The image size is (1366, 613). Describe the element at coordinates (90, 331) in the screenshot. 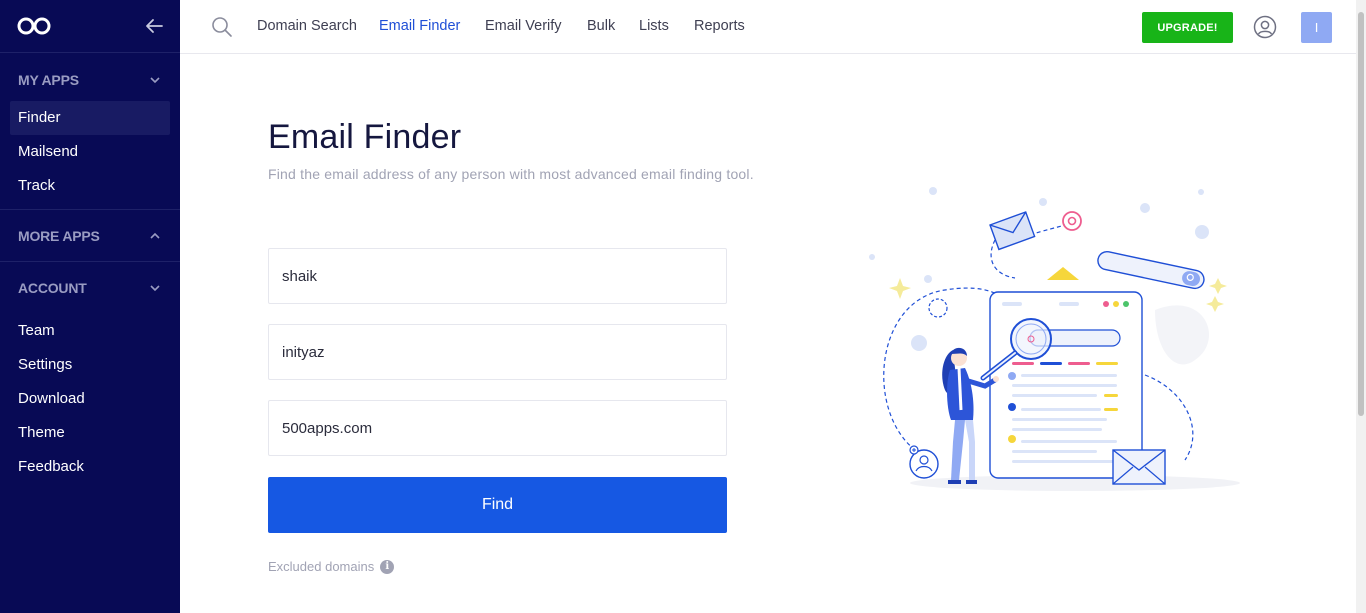

I see `sidebar-item-team: Team` at that location.